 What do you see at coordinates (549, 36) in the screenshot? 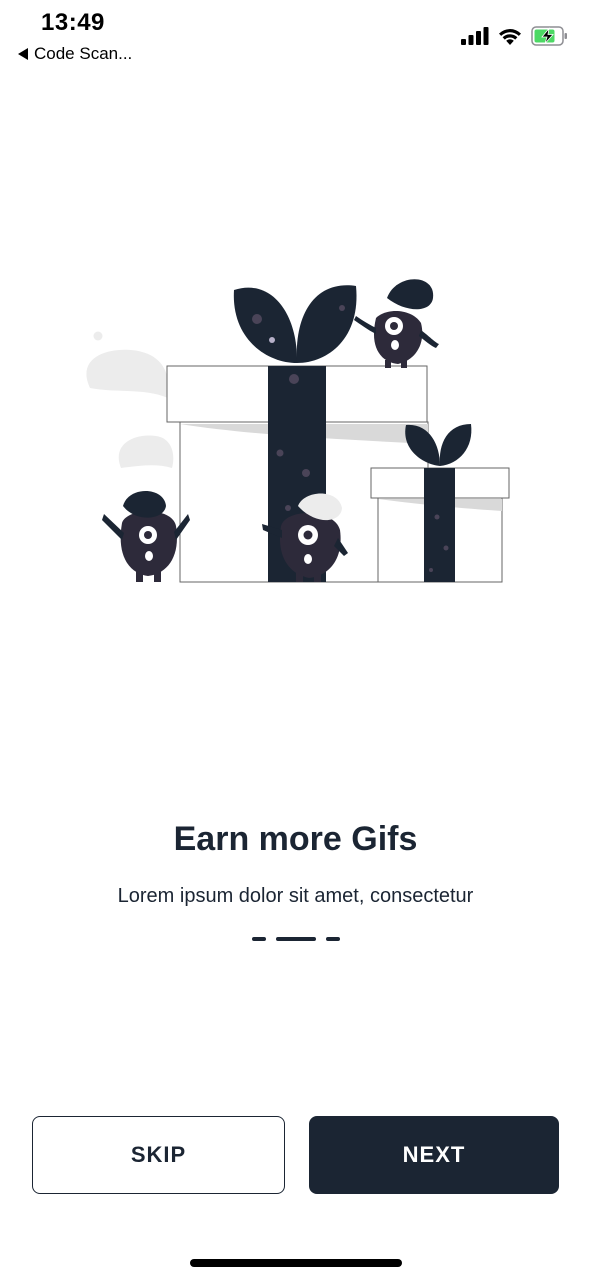
I see `battery-charging-icon` at bounding box center [549, 36].